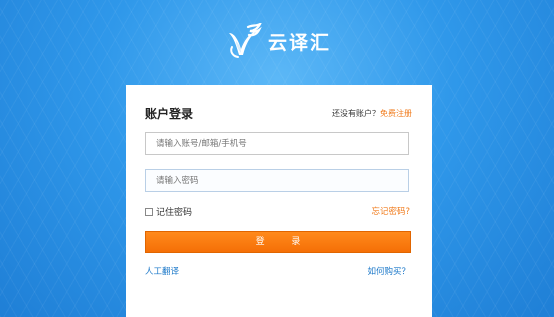 The width and height of the screenshot is (554, 317). What do you see at coordinates (162, 271) in the screenshot?
I see `human-translation-link: 人工翻译` at bounding box center [162, 271].